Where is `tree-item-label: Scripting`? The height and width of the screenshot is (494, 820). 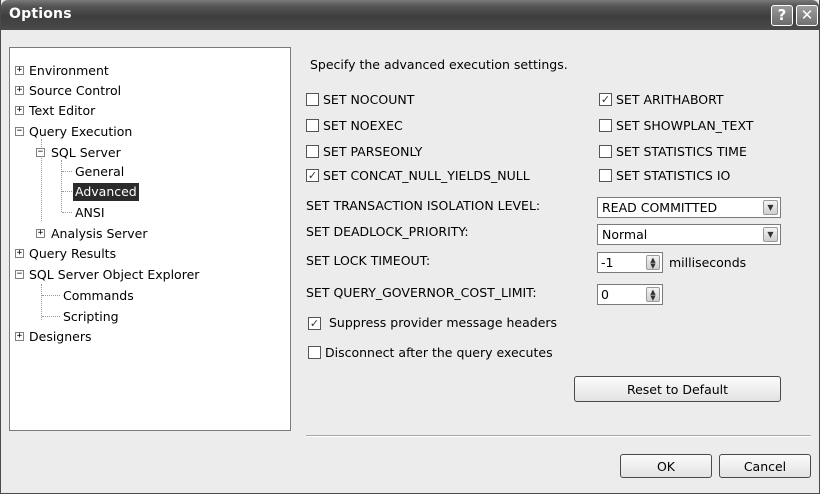 tree-item-label: Scripting is located at coordinates (91, 316).